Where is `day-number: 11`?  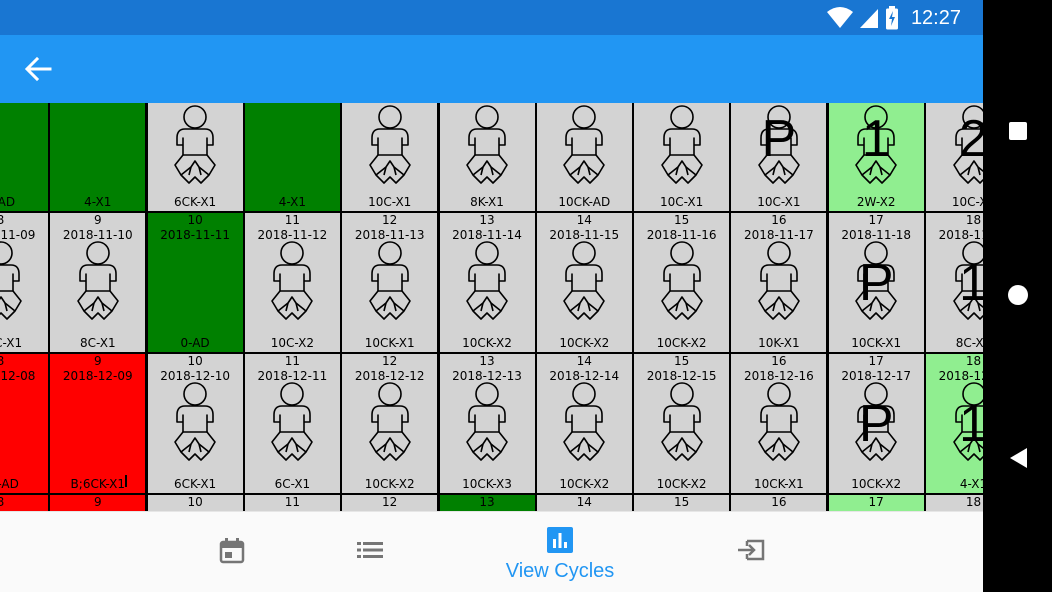
day-number: 11 is located at coordinates (292, 220).